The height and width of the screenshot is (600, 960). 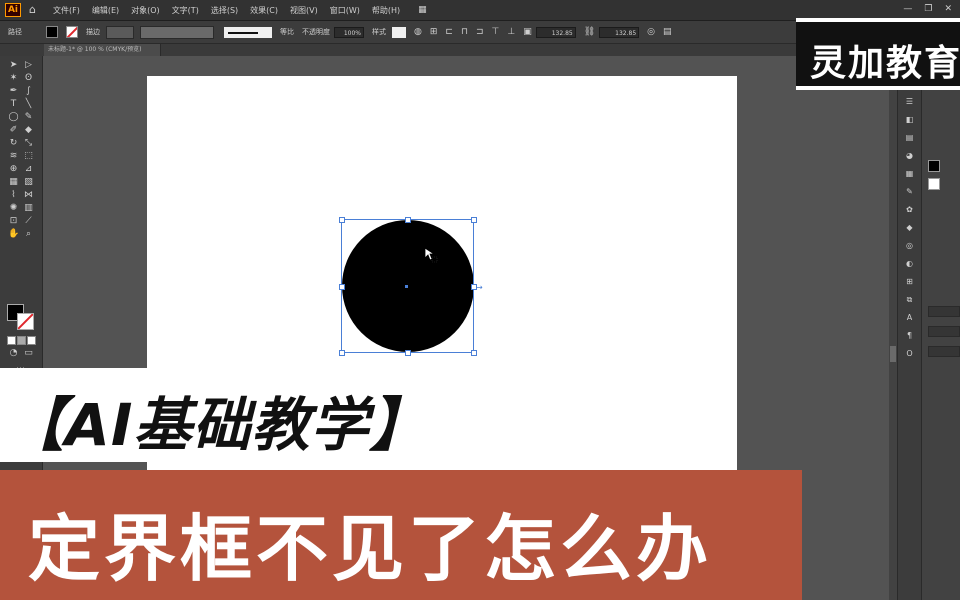 What do you see at coordinates (28, 195) in the screenshot?
I see `blend-tool-icon: ⋈` at bounding box center [28, 195].